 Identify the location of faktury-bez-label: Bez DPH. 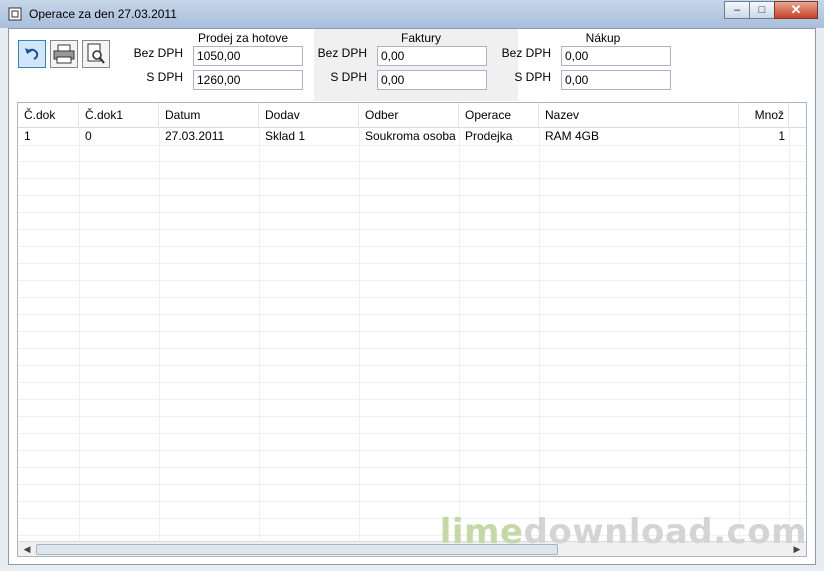
(342, 53).